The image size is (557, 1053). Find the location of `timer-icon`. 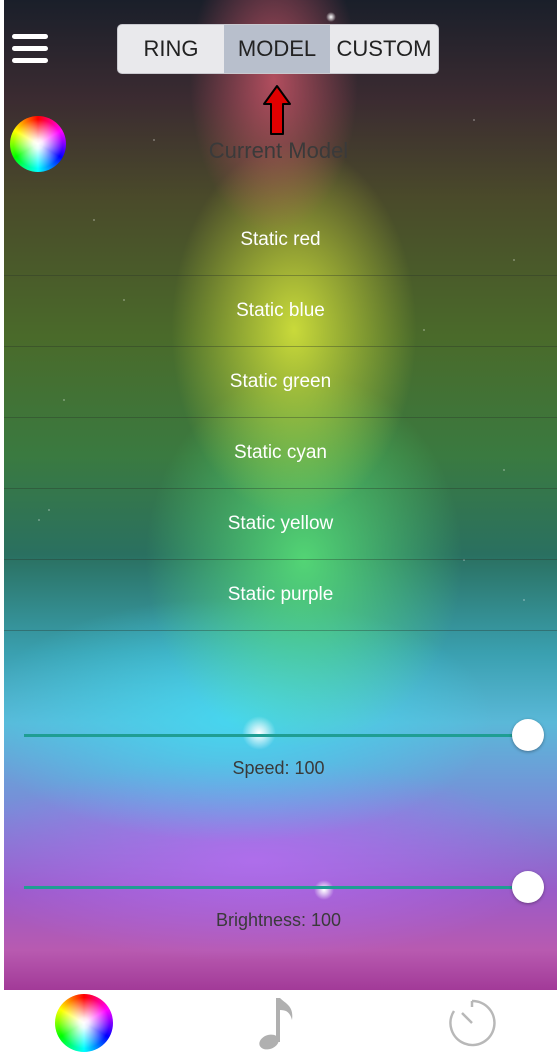

timer-icon is located at coordinates (472, 1023).